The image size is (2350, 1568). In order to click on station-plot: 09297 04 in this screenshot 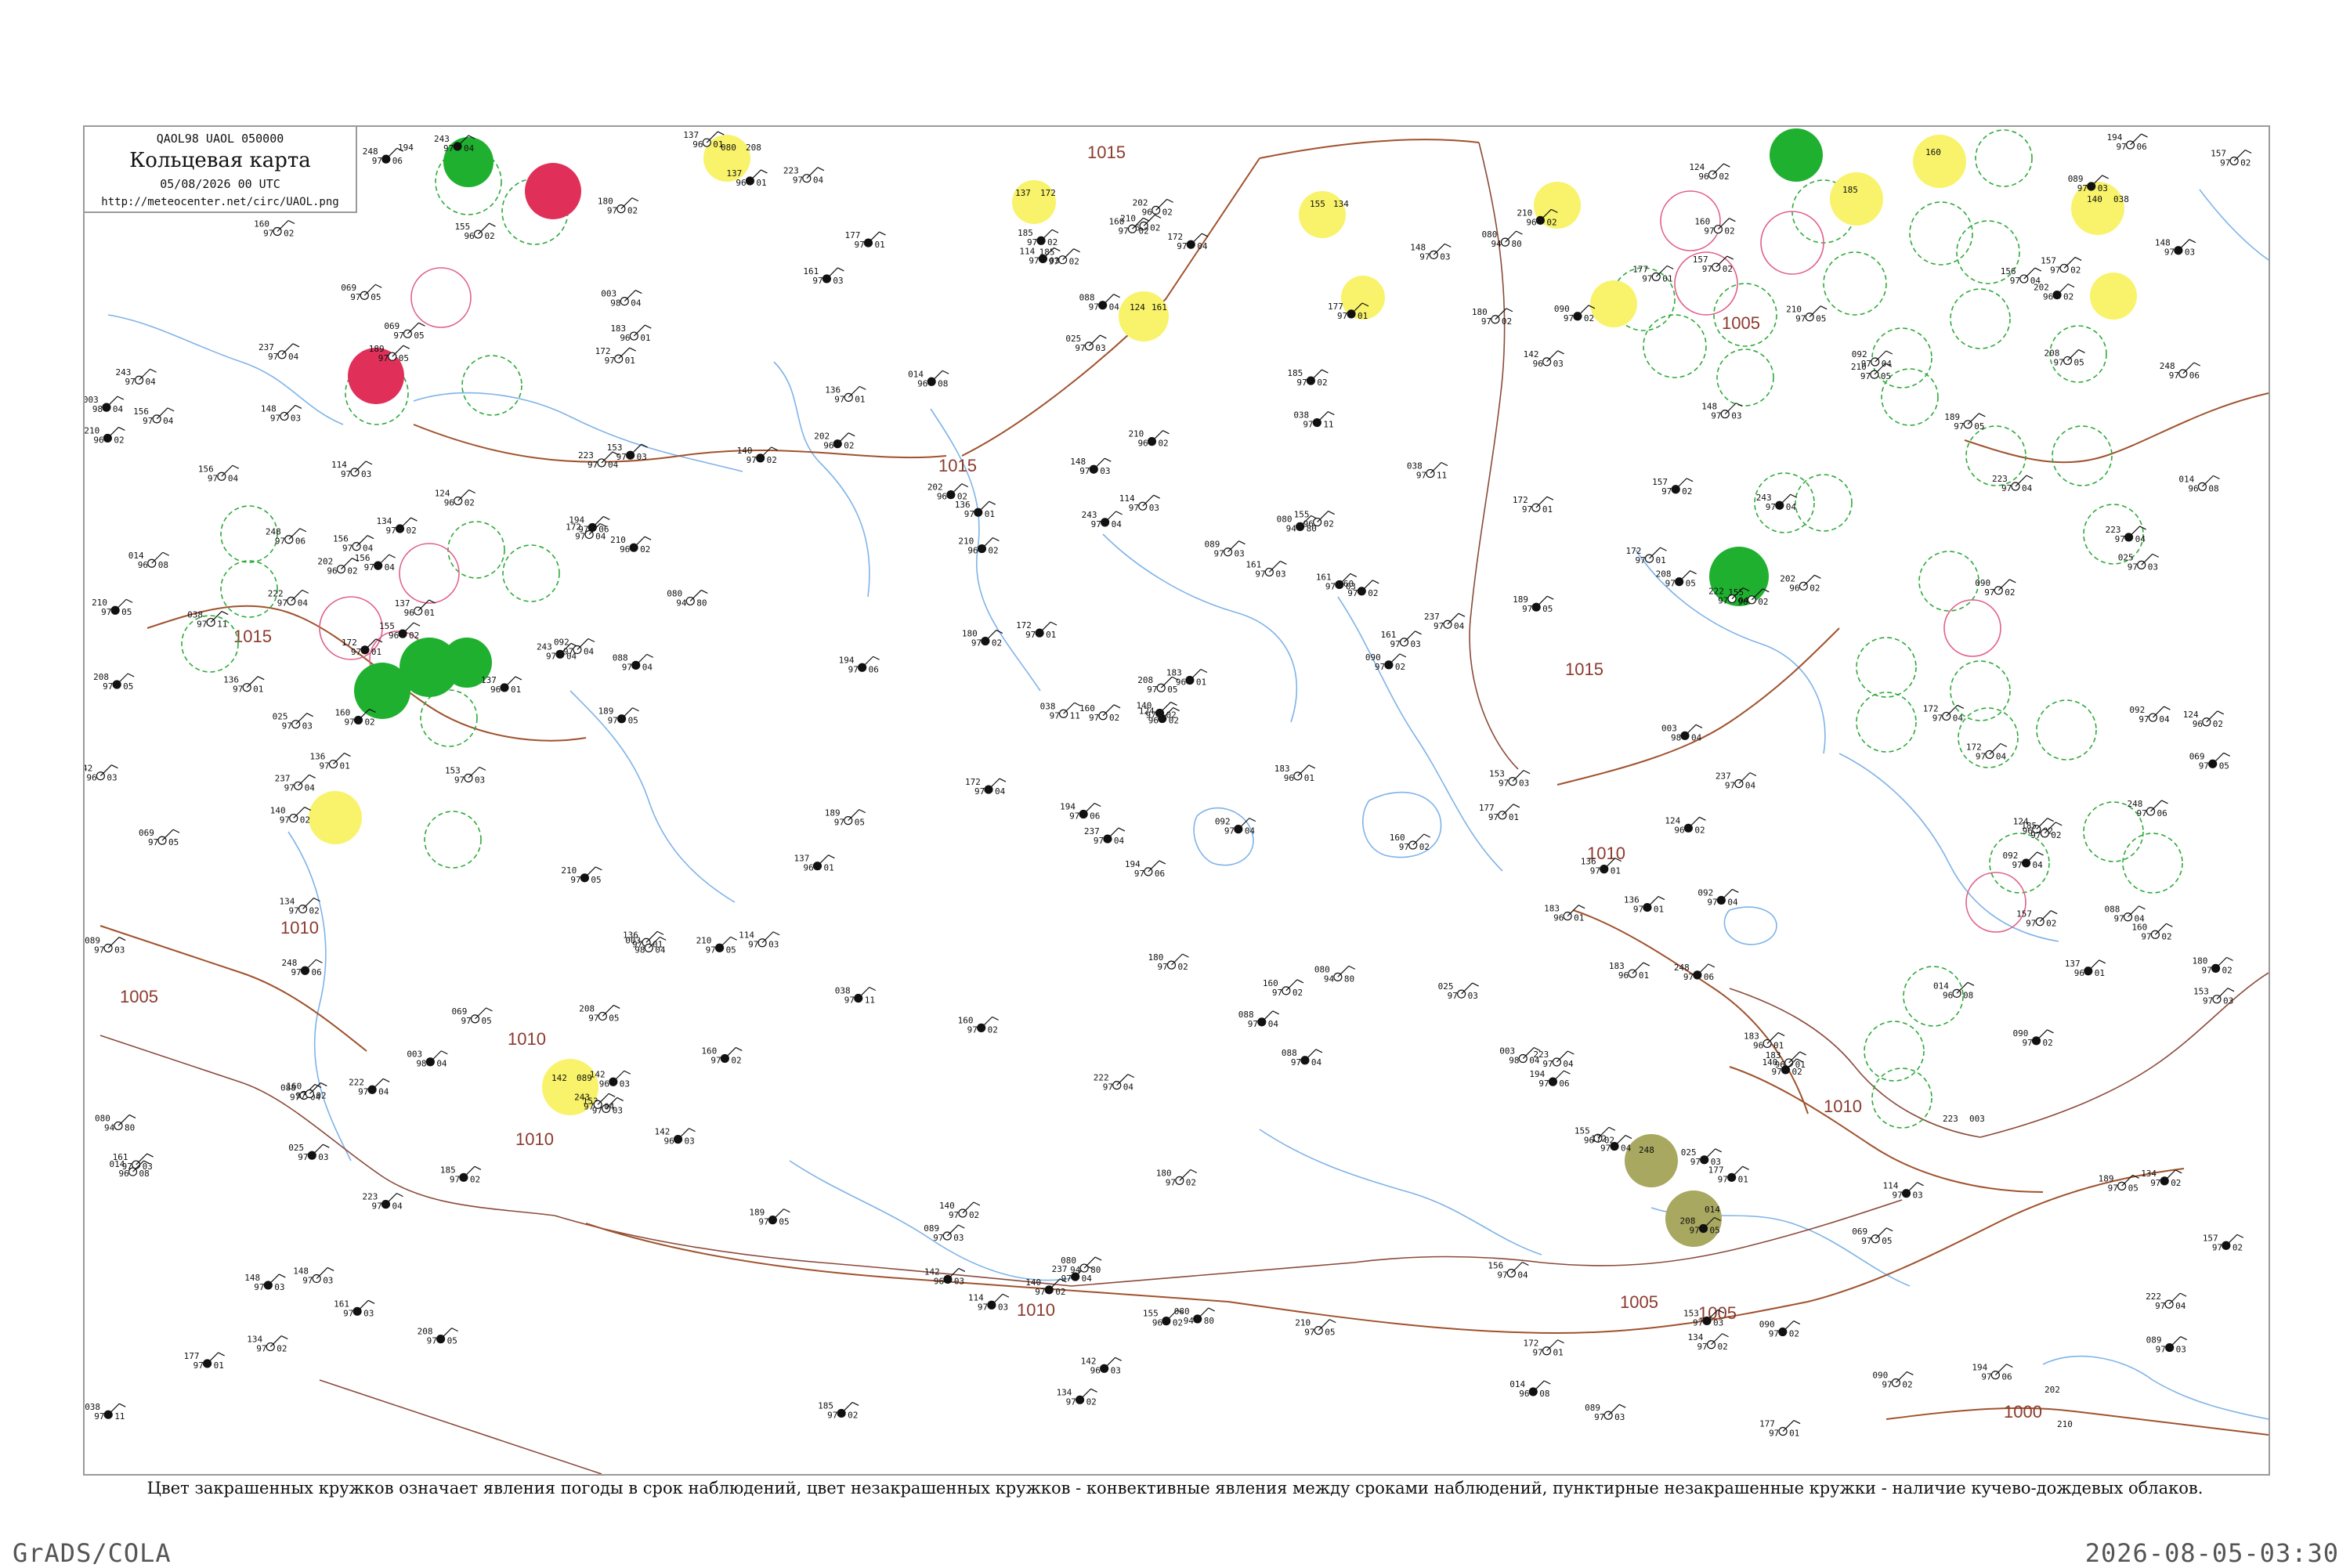, I will do `click(1235, 826)`.